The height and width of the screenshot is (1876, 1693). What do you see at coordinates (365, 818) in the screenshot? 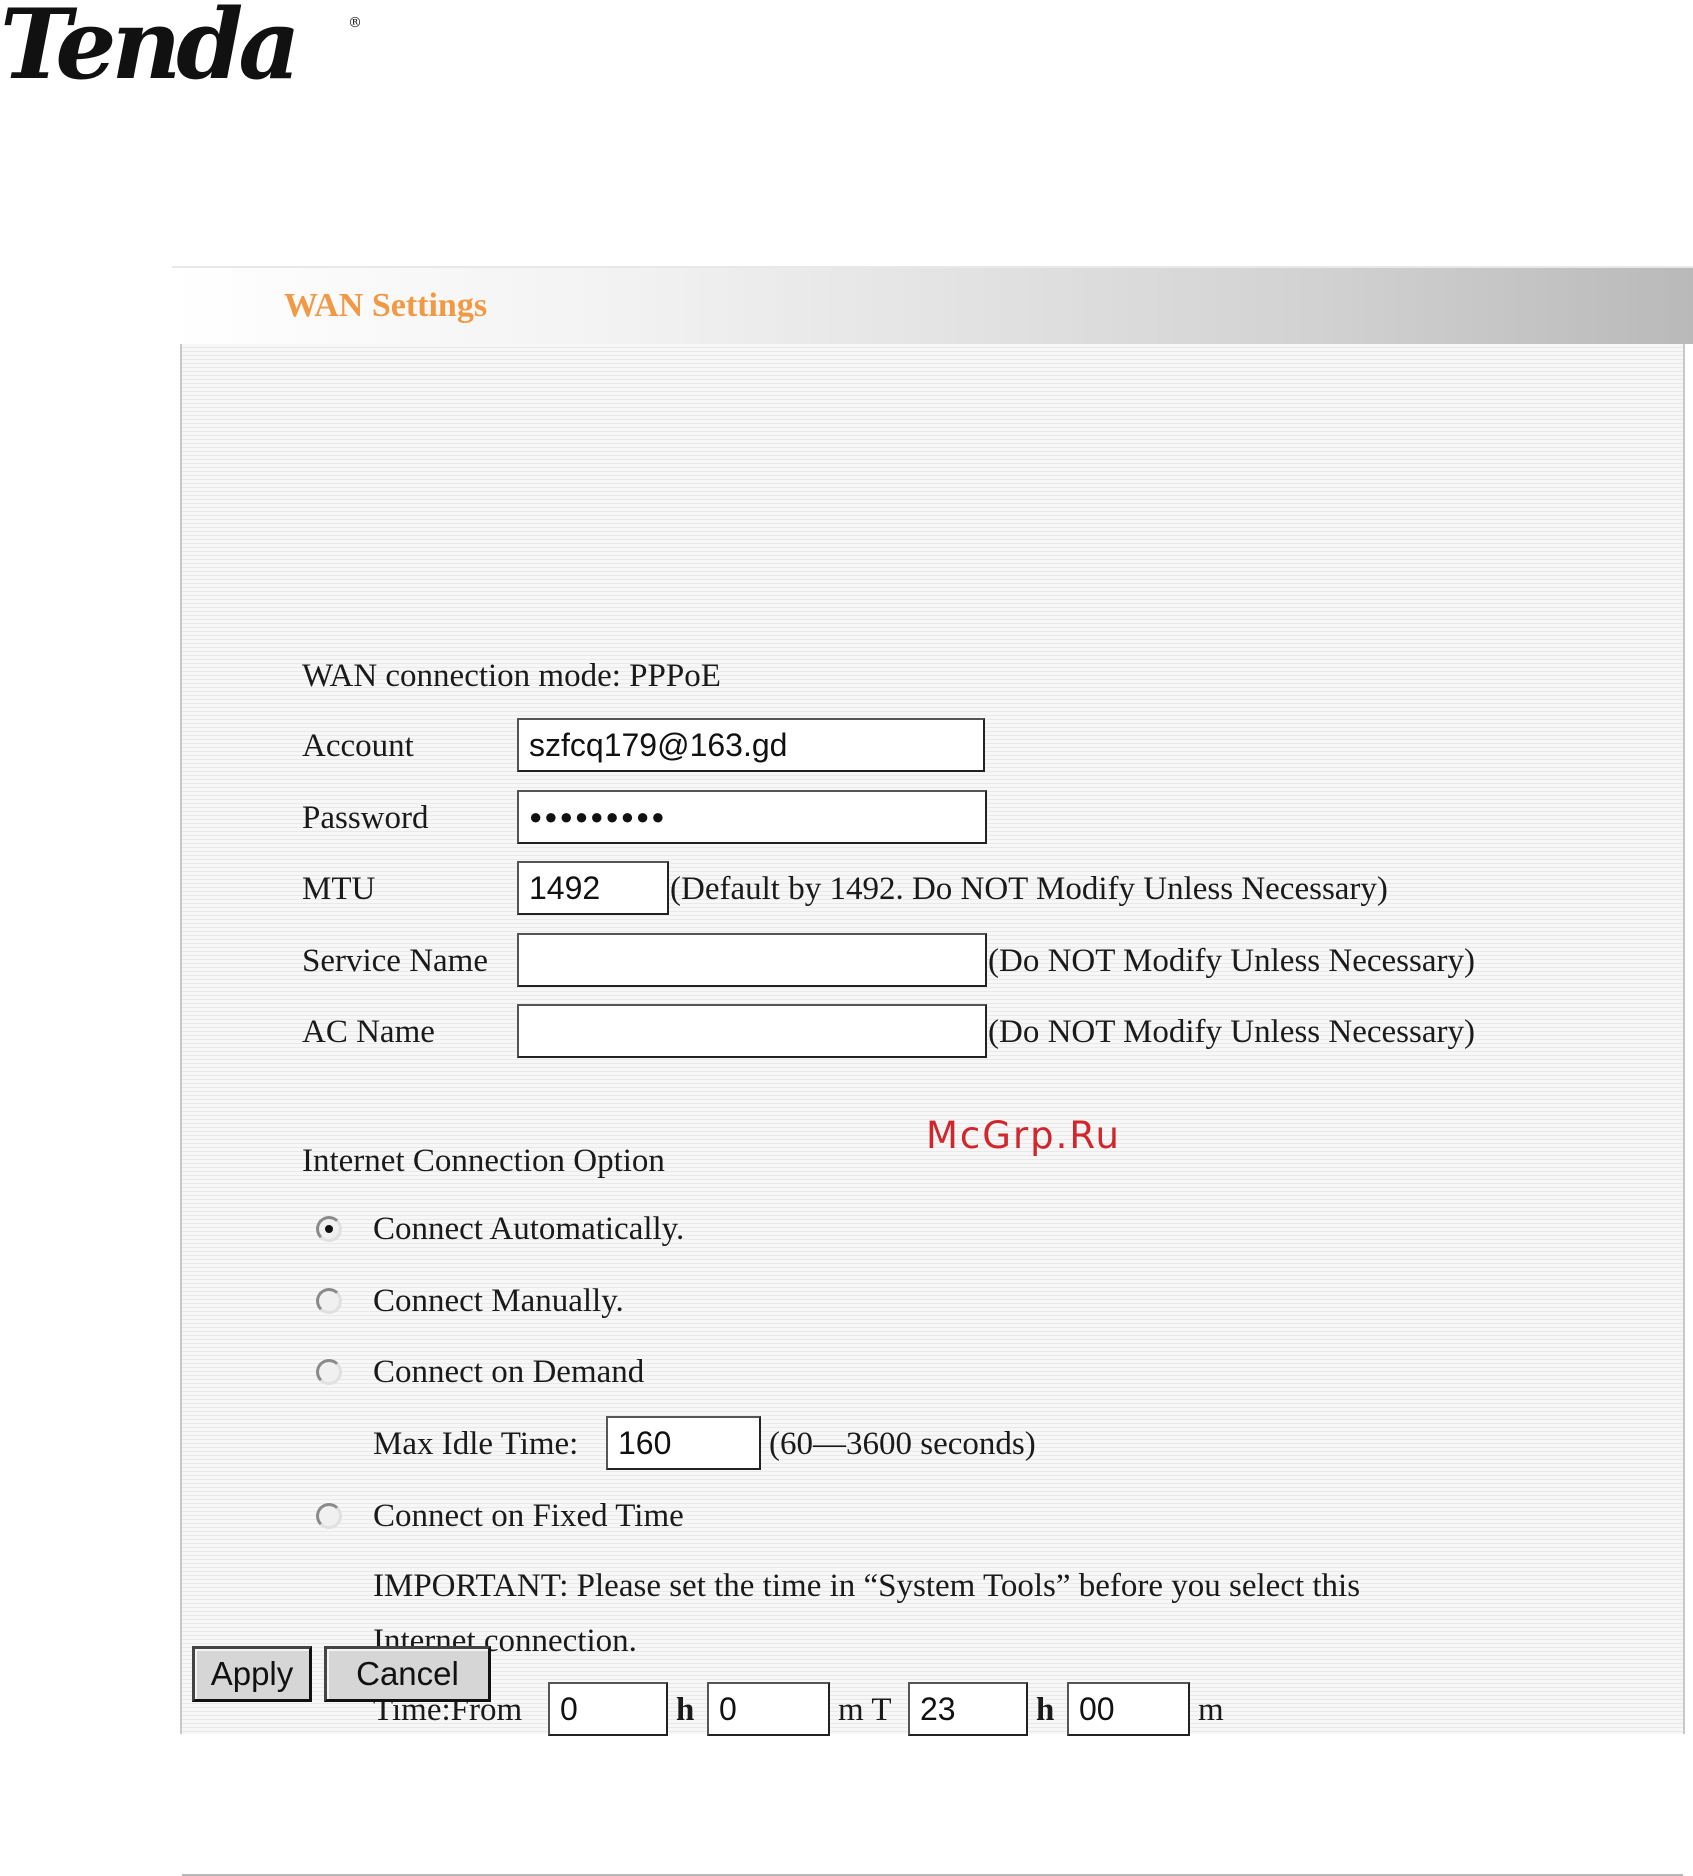
I see `password-label: Password` at bounding box center [365, 818].